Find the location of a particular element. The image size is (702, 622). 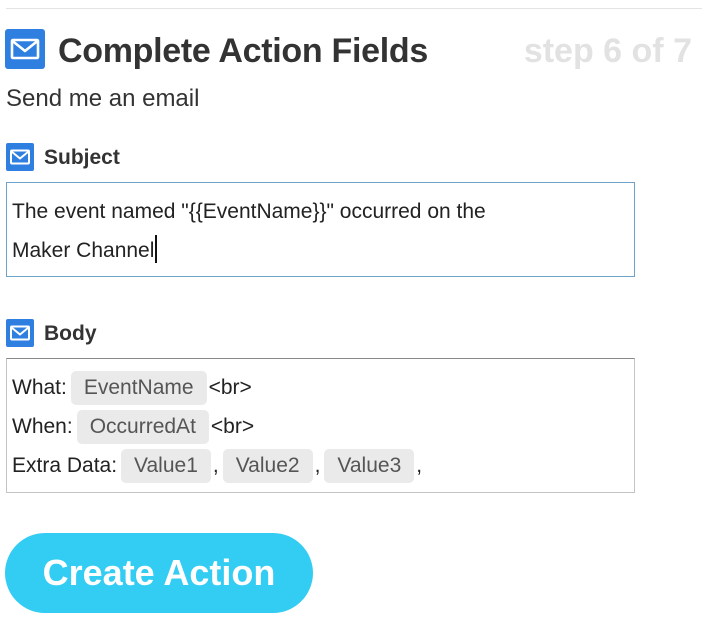

body-line-label: Extra Data: is located at coordinates (65, 465).